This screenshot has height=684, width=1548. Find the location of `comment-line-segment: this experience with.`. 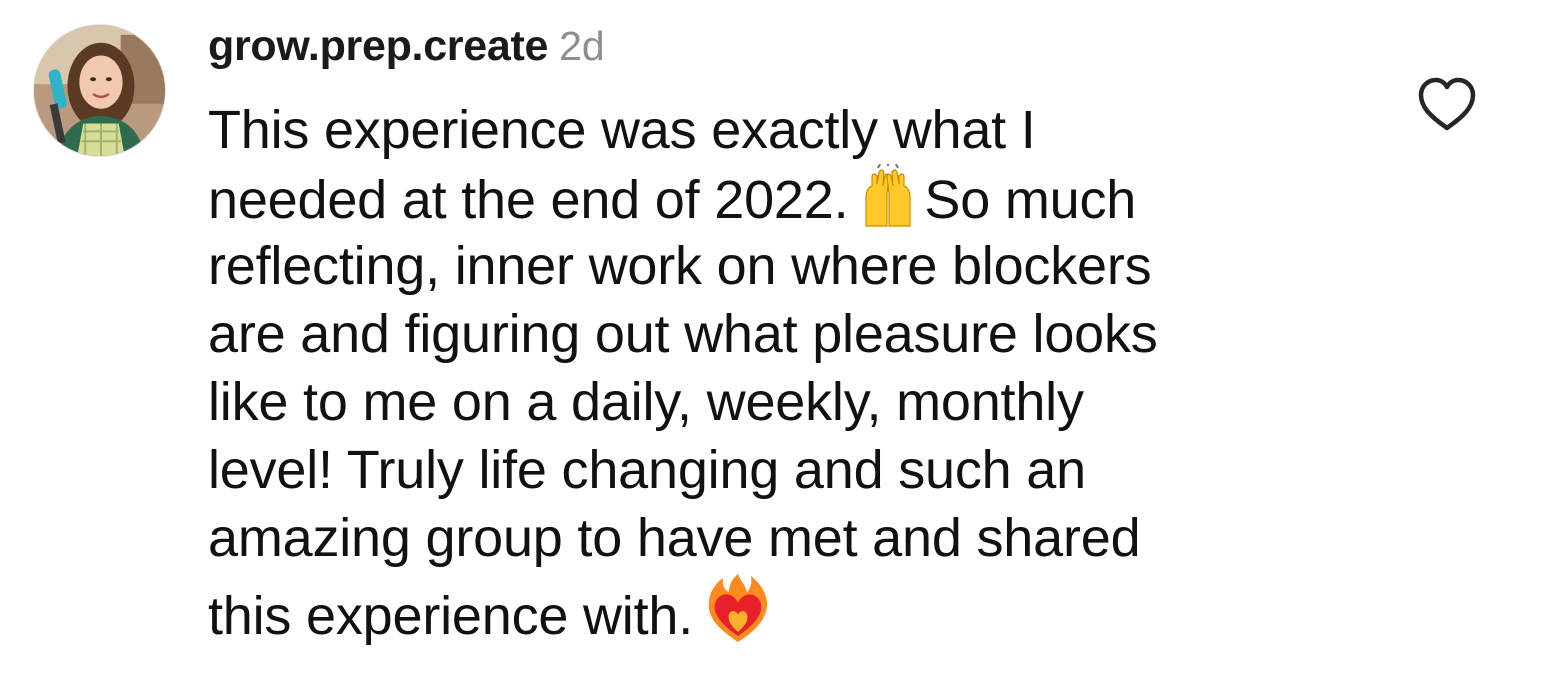

comment-line-segment: this experience with. is located at coordinates (451, 616).